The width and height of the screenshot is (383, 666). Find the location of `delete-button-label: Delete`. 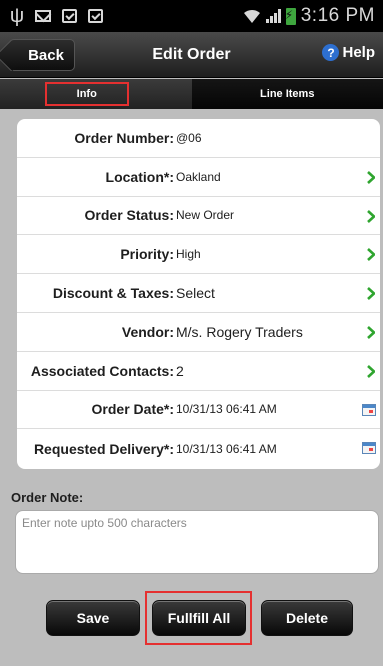

delete-button-label: Delete is located at coordinates (307, 618).